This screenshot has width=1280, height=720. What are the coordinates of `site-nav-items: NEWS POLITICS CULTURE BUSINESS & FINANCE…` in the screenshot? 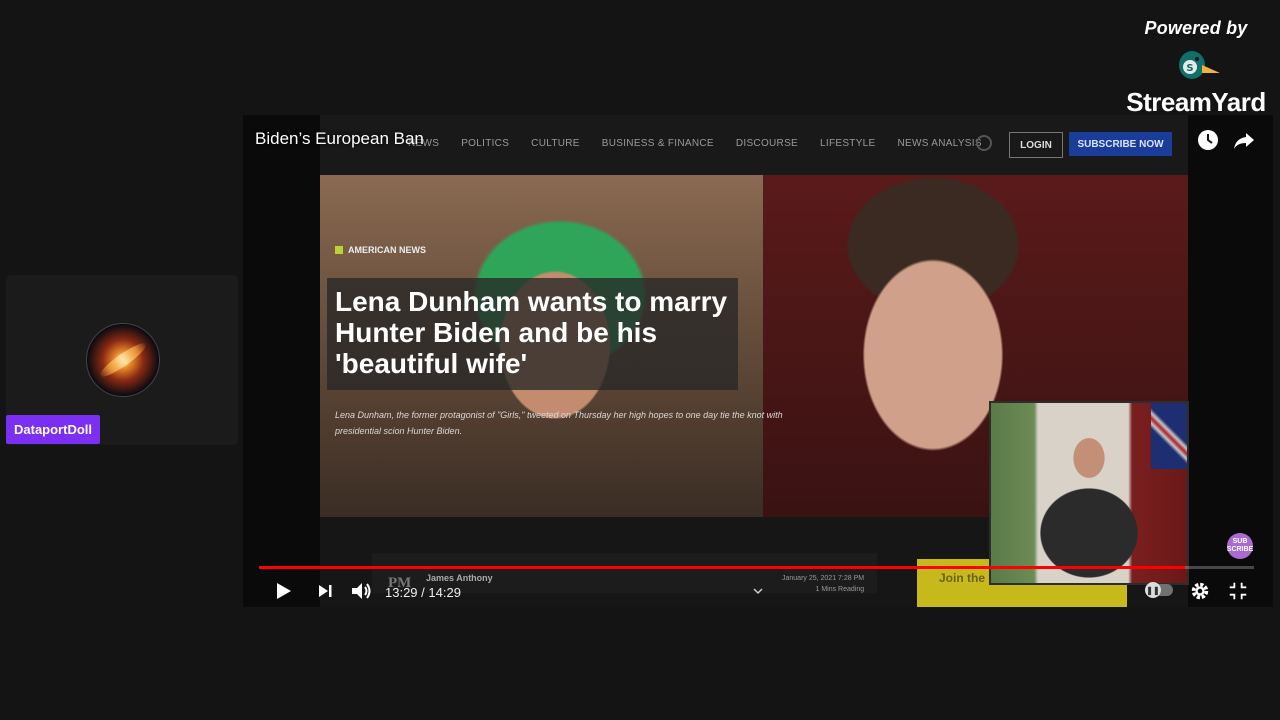 It's located at (695, 143).